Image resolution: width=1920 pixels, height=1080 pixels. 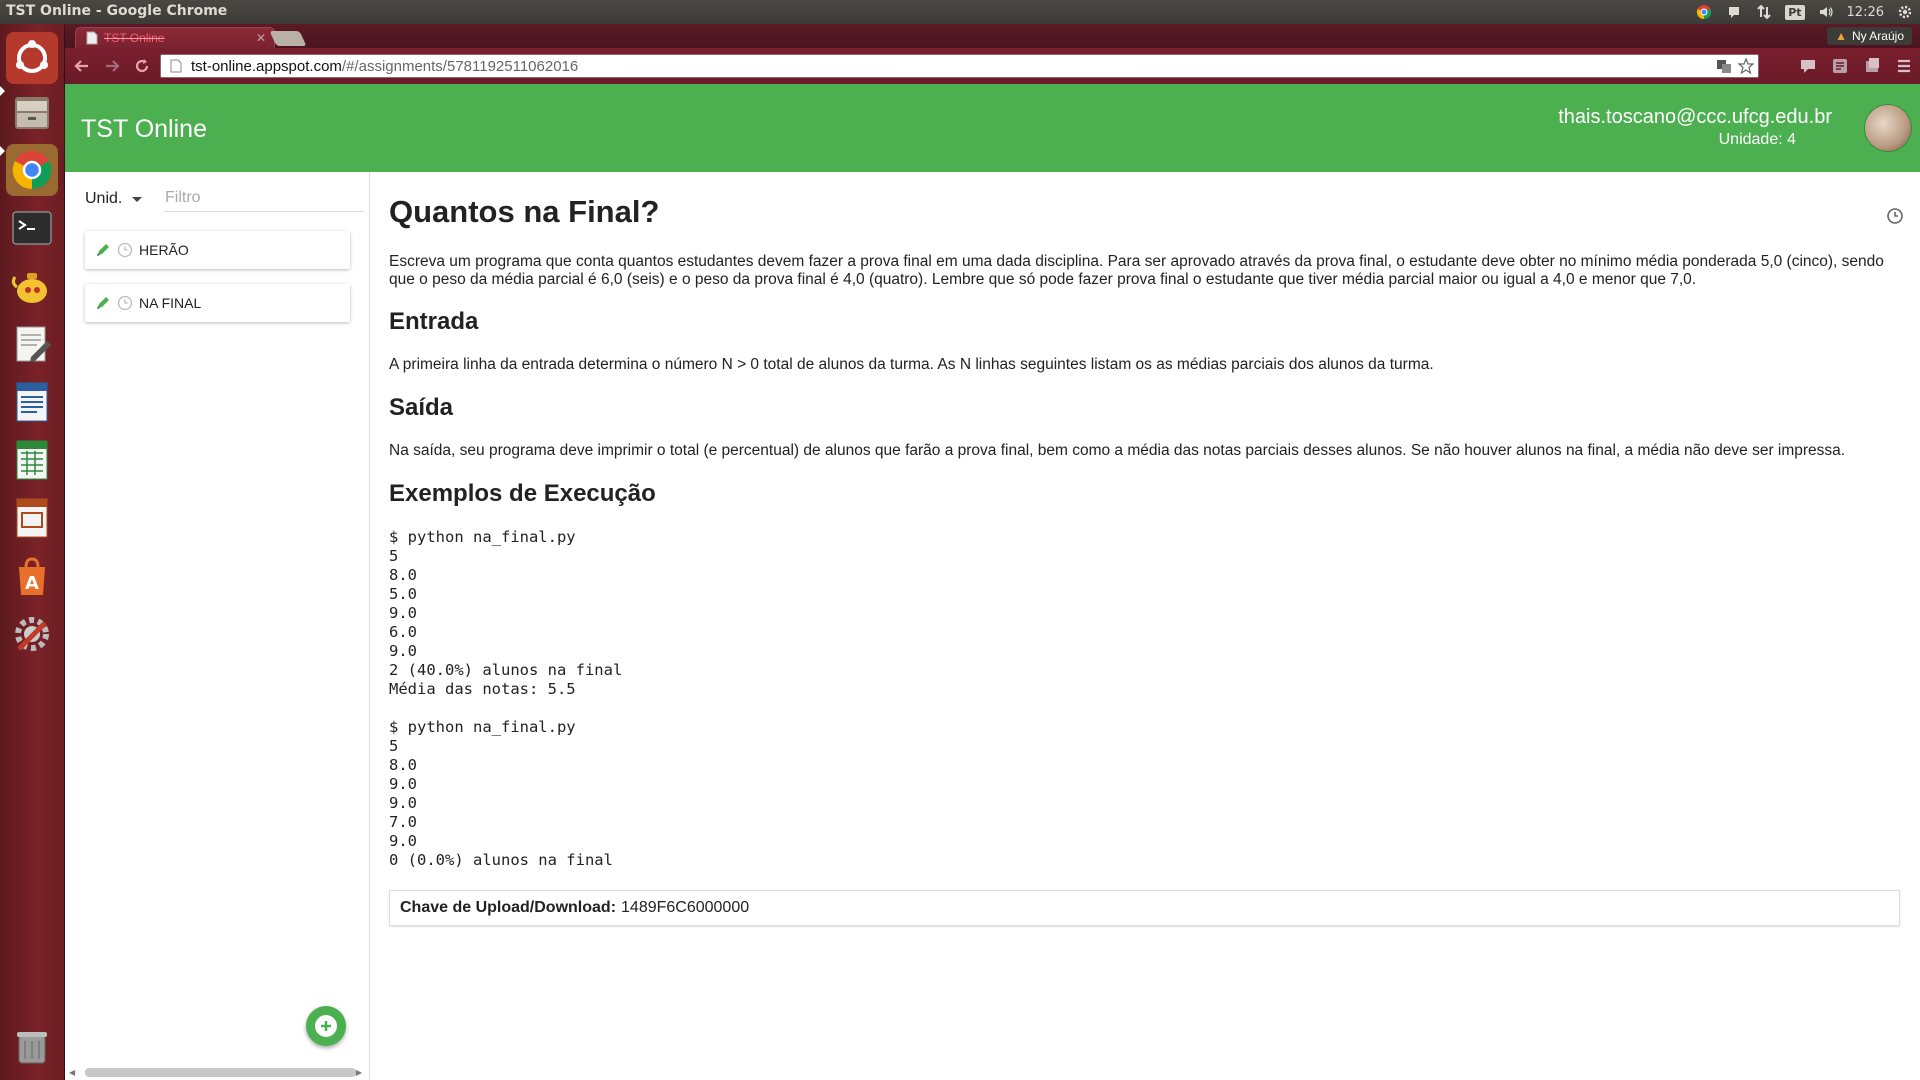 What do you see at coordinates (134, 38) in the screenshot?
I see `browser-tab-title: TST Online` at bounding box center [134, 38].